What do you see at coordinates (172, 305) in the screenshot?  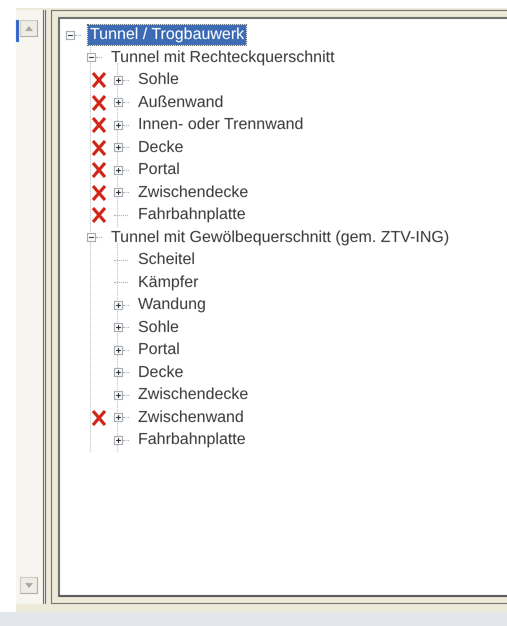 I see `tree-item: Wandung` at bounding box center [172, 305].